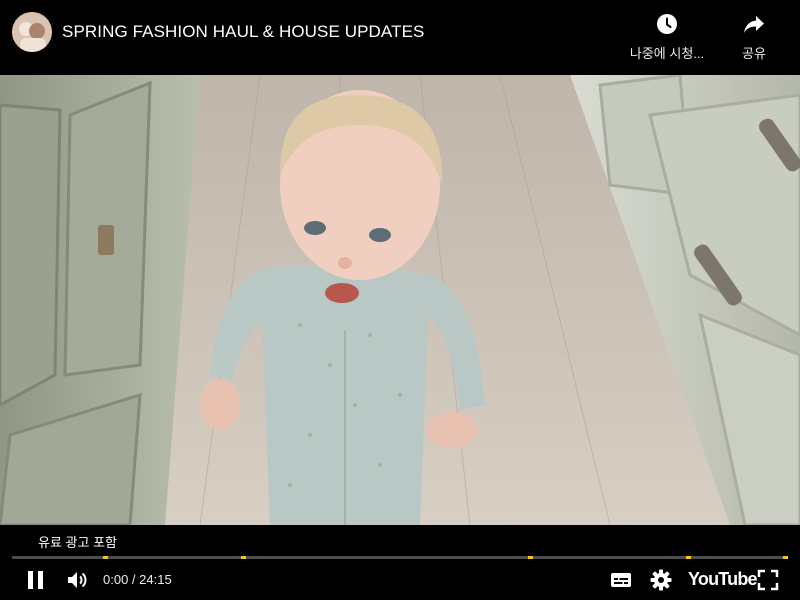 Image resolution: width=800 pixels, height=600 pixels. Describe the element at coordinates (77, 580) in the screenshot. I see `volume-icon` at that location.